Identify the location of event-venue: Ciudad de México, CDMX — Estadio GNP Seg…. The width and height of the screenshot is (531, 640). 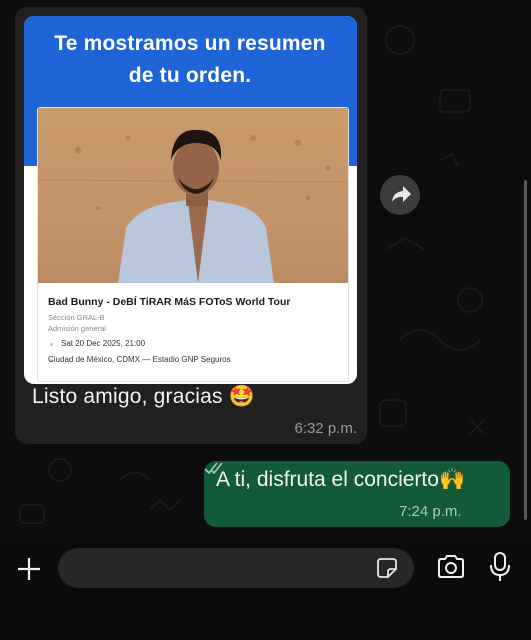
(139, 359).